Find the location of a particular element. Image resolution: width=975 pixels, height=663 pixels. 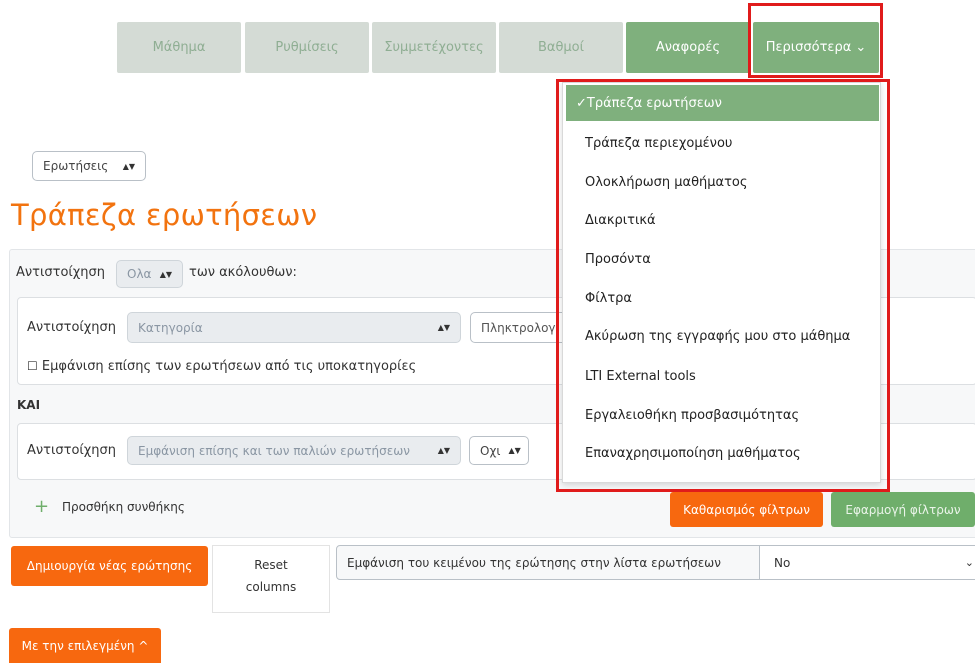

page-title: Τράπεζα ερωτήσεων is located at coordinates (164, 215).